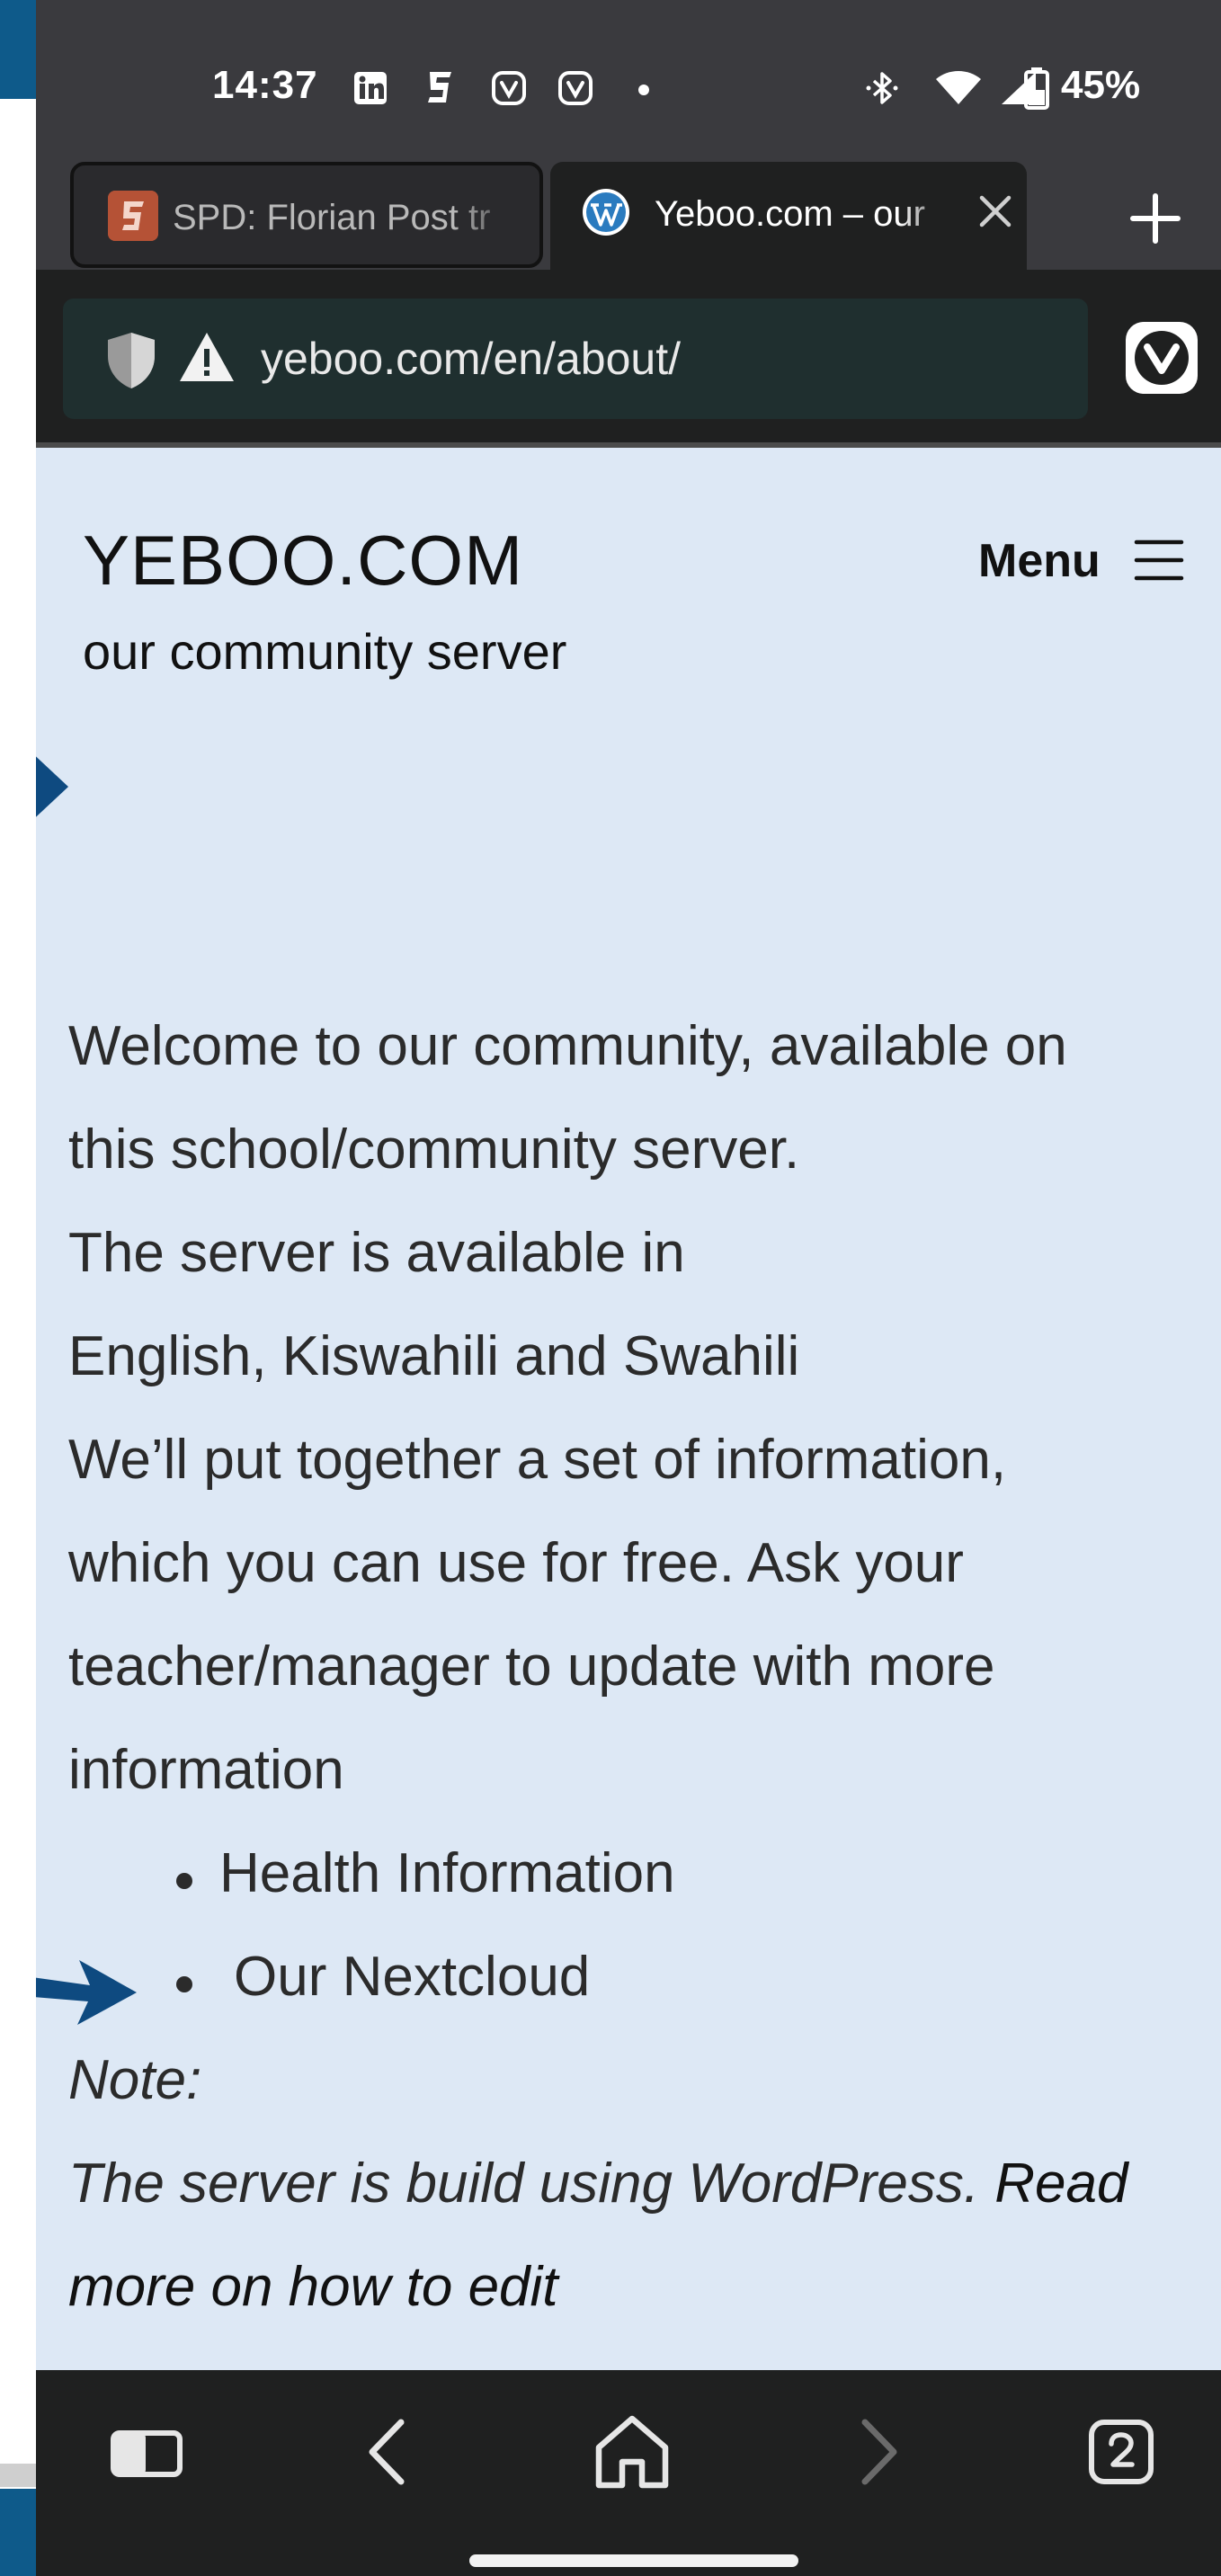 The image size is (1221, 2576). I want to click on note-text: The server is build using WordPress., so click(524, 2184).